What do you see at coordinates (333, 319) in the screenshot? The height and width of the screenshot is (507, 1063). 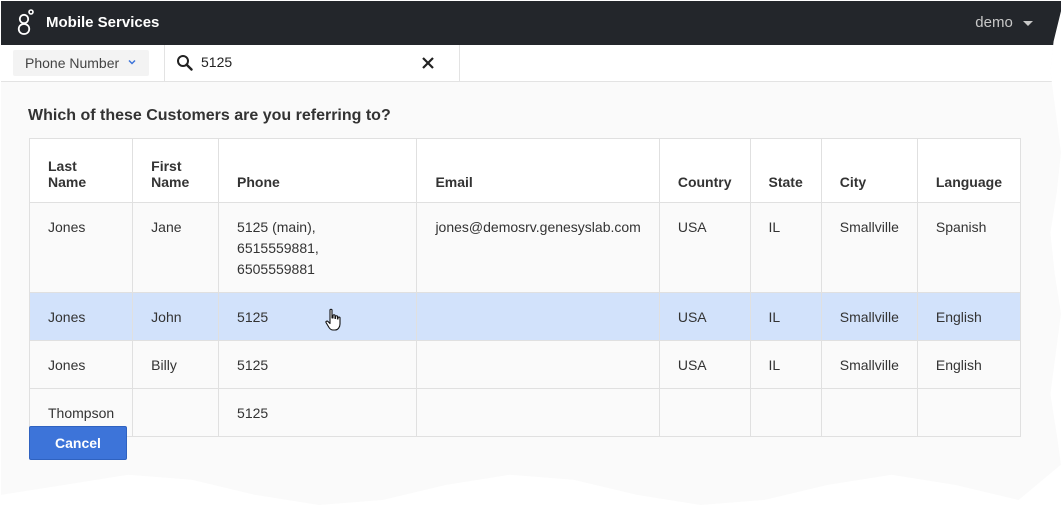 I see `hand-cursor-icon` at bounding box center [333, 319].